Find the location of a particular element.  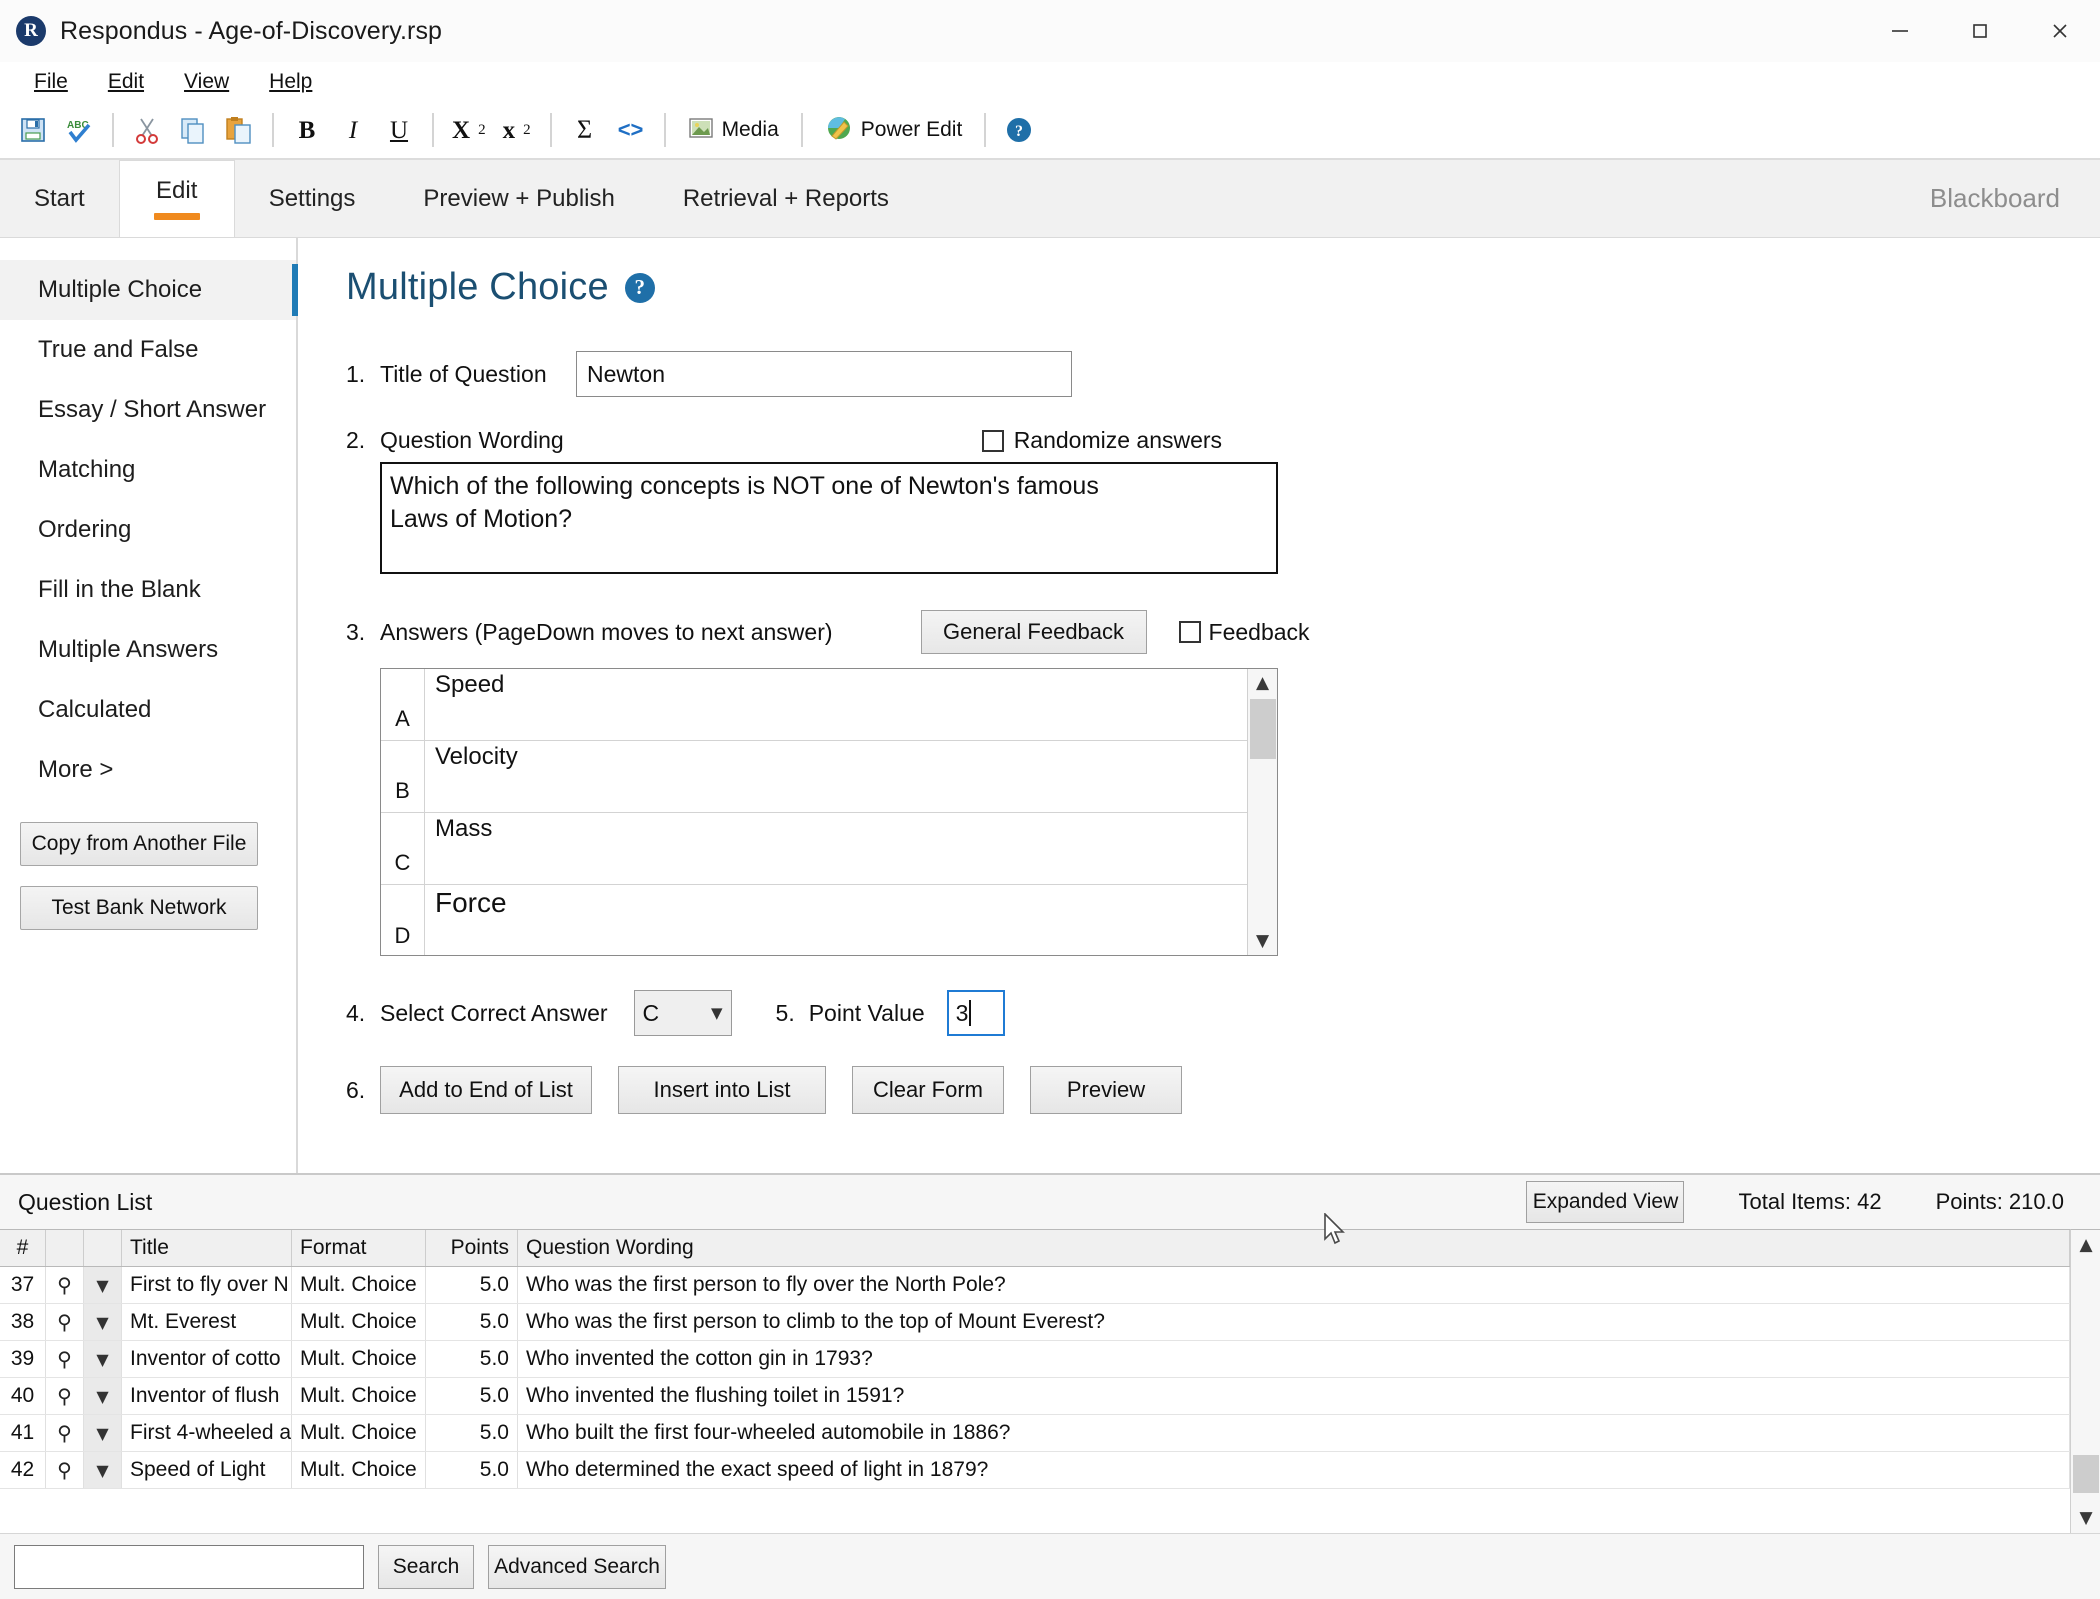

step-1-number: 1. is located at coordinates (356, 373).